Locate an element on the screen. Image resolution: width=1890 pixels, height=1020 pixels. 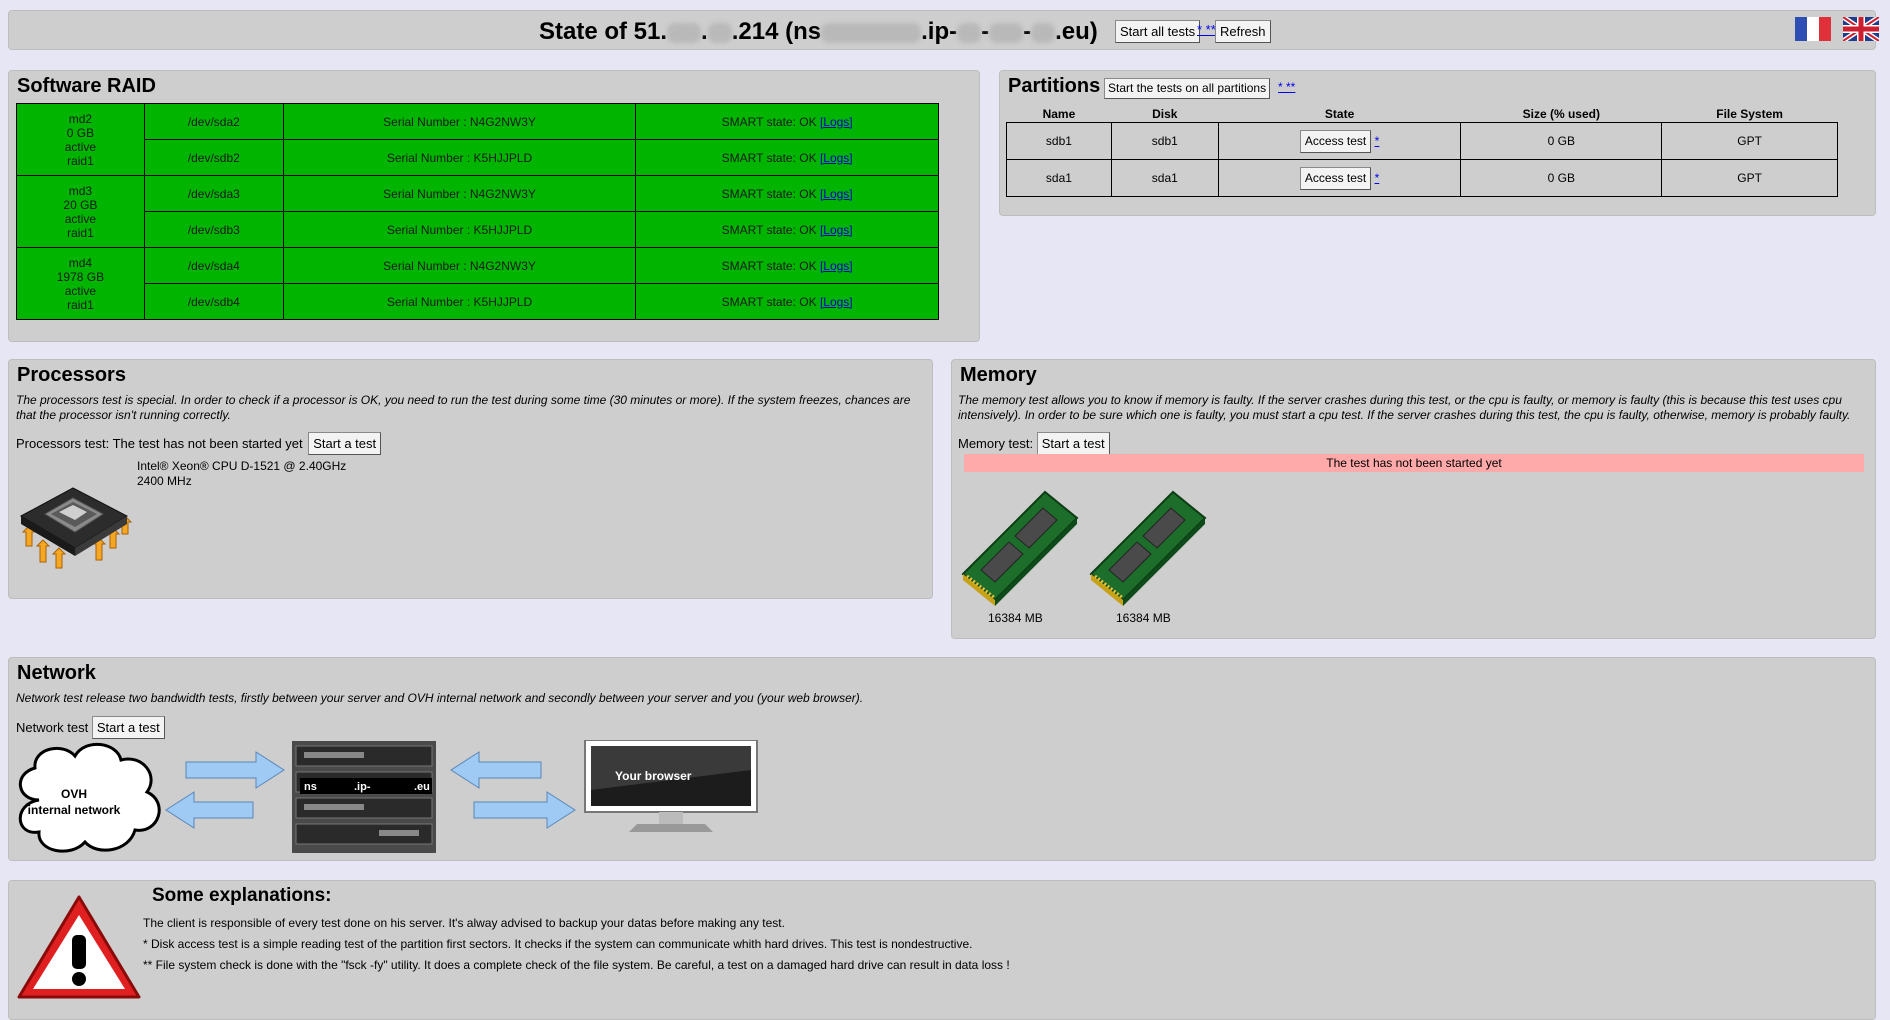
page-title: State of 51.. .214 (ns .ip- - - .eu) is located at coordinates (818, 31).